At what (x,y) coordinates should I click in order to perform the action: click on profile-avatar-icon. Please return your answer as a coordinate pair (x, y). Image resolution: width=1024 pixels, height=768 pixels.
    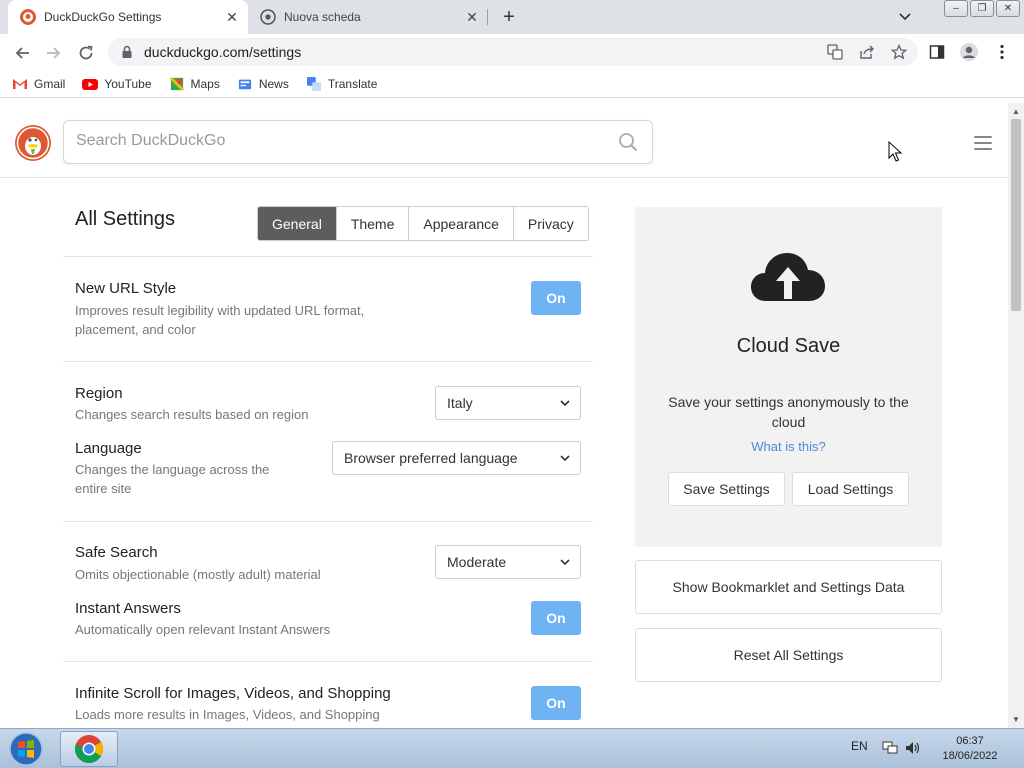
    Looking at the image, I should click on (969, 52).